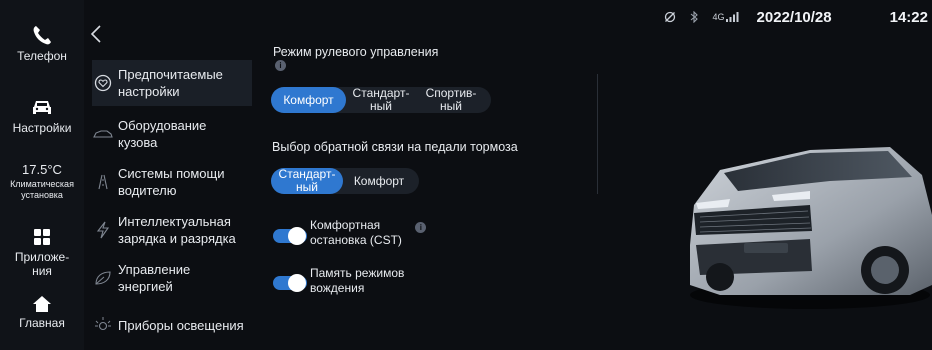  I want to click on menu-item-energy: Управление энергией, so click(172, 278).